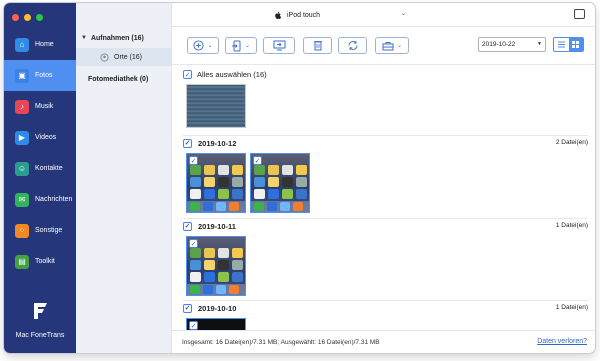 Image resolution: width=600 pixels, height=361 pixels. Describe the element at coordinates (22, 199) in the screenshot. I see `messages-icon: ✉` at that location.